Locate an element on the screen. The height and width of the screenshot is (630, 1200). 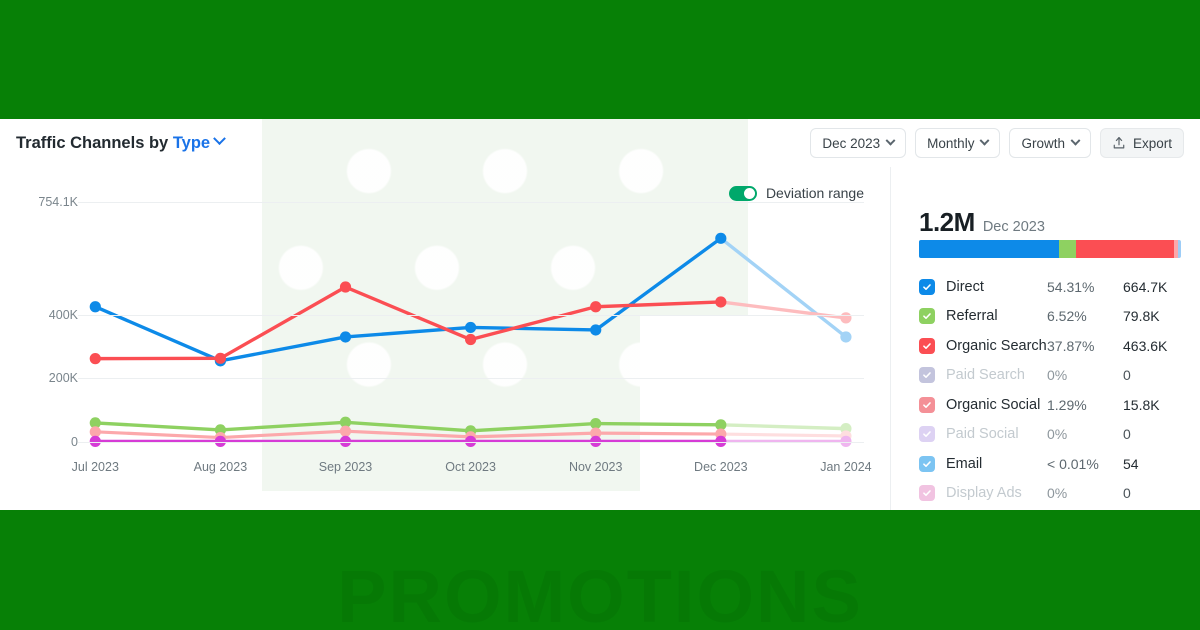
page-title-prefix: Traffic Channels by is located at coordinates (92, 142).